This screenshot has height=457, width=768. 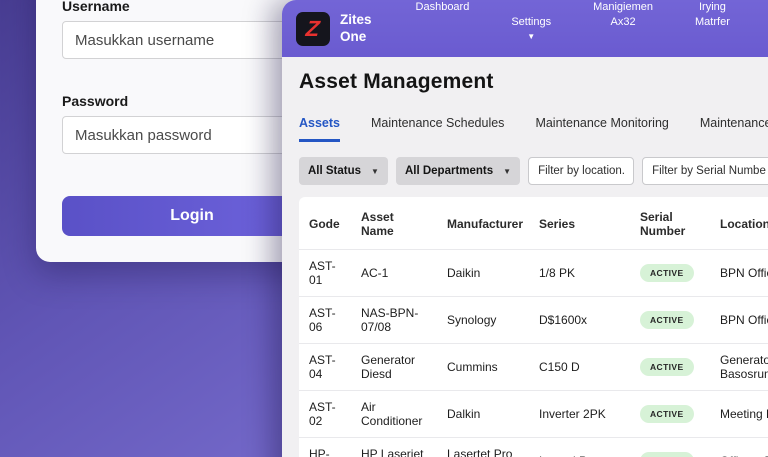 I want to click on col-serial-number: Serial Number, so click(x=663, y=224).